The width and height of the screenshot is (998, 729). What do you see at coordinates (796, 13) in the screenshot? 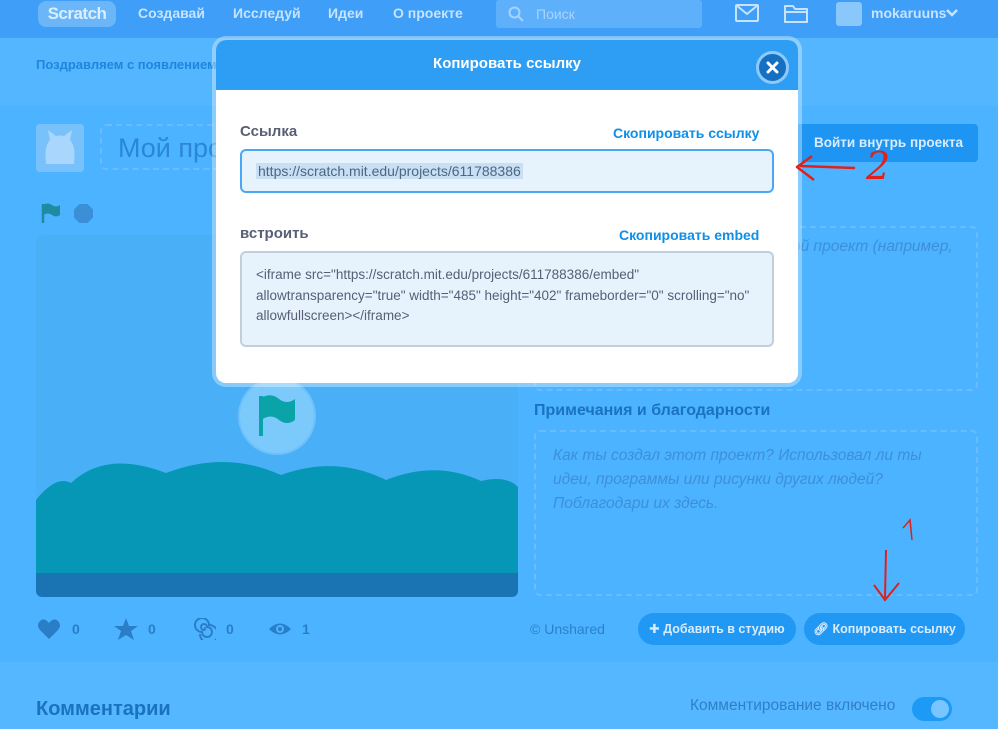
I see `my-stuff-folder-icon` at bounding box center [796, 13].